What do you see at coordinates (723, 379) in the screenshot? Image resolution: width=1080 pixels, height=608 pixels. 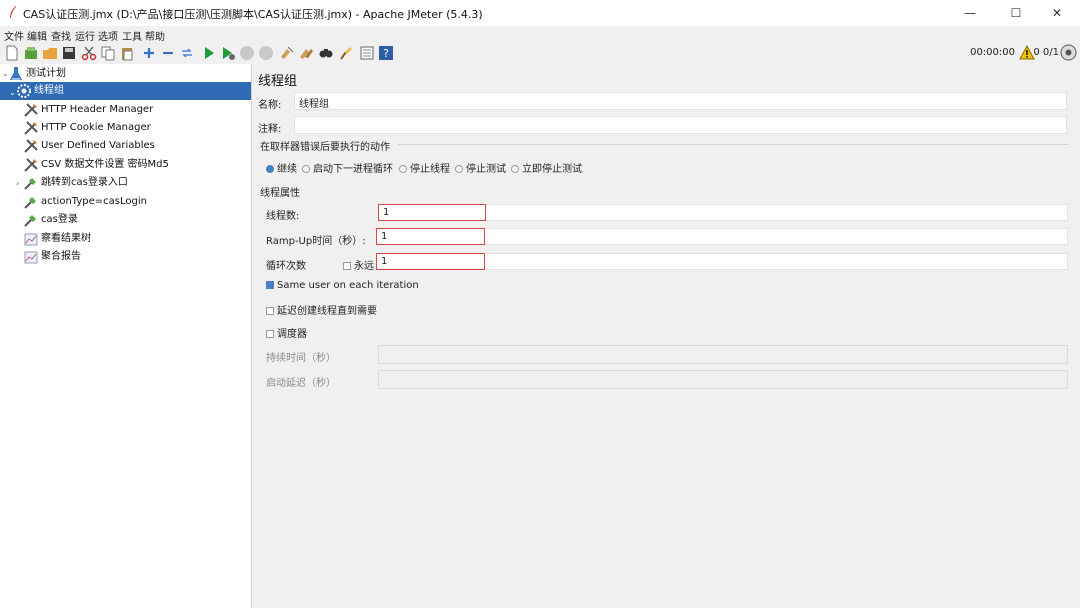 I see `startup-delay-input` at bounding box center [723, 379].